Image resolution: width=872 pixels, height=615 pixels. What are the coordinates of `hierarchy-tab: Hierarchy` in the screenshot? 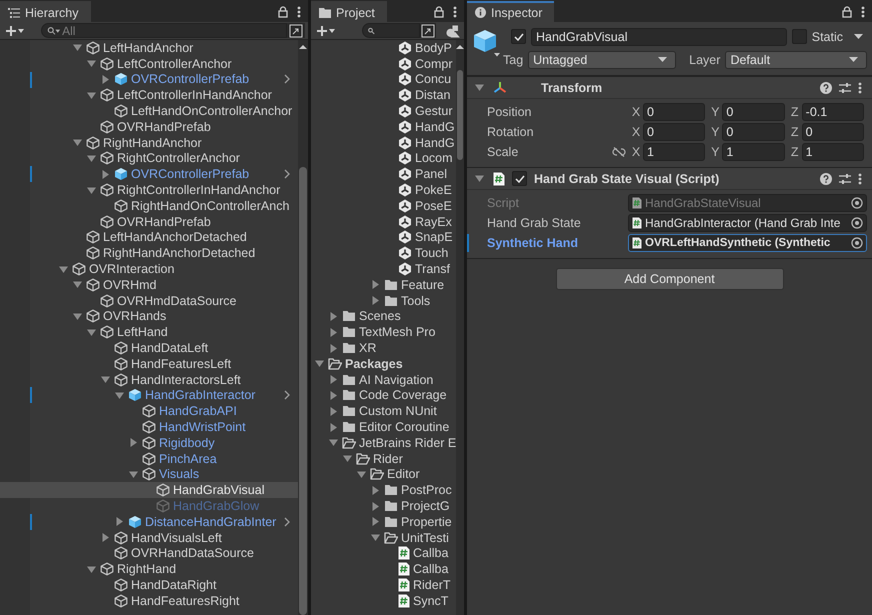 It's located at (45, 11).